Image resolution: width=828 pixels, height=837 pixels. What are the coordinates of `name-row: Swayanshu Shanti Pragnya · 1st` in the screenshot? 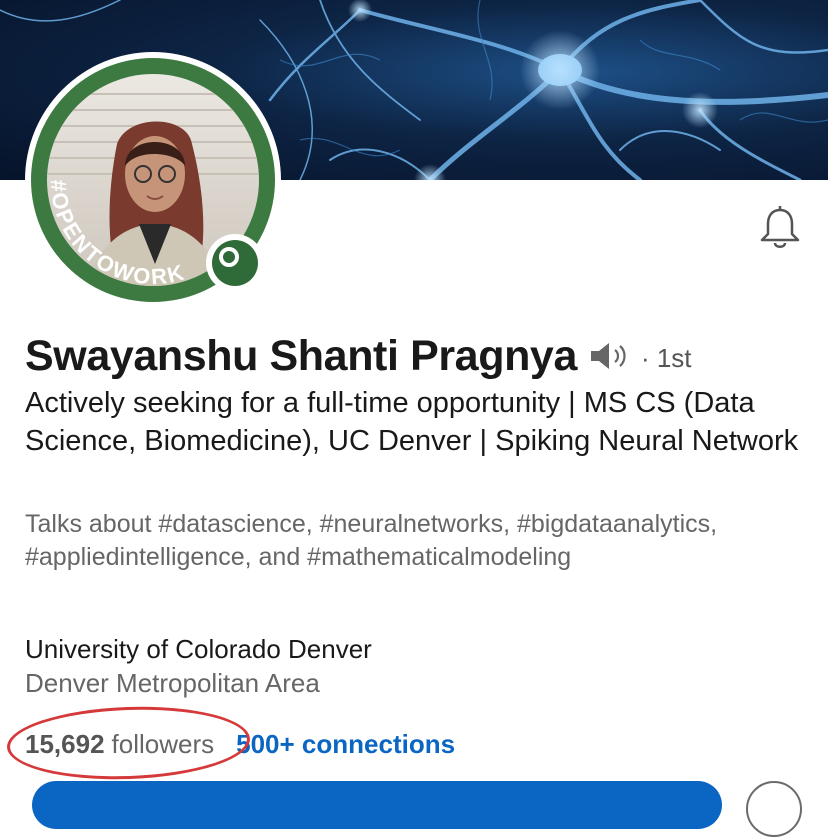 It's located at (358, 356).